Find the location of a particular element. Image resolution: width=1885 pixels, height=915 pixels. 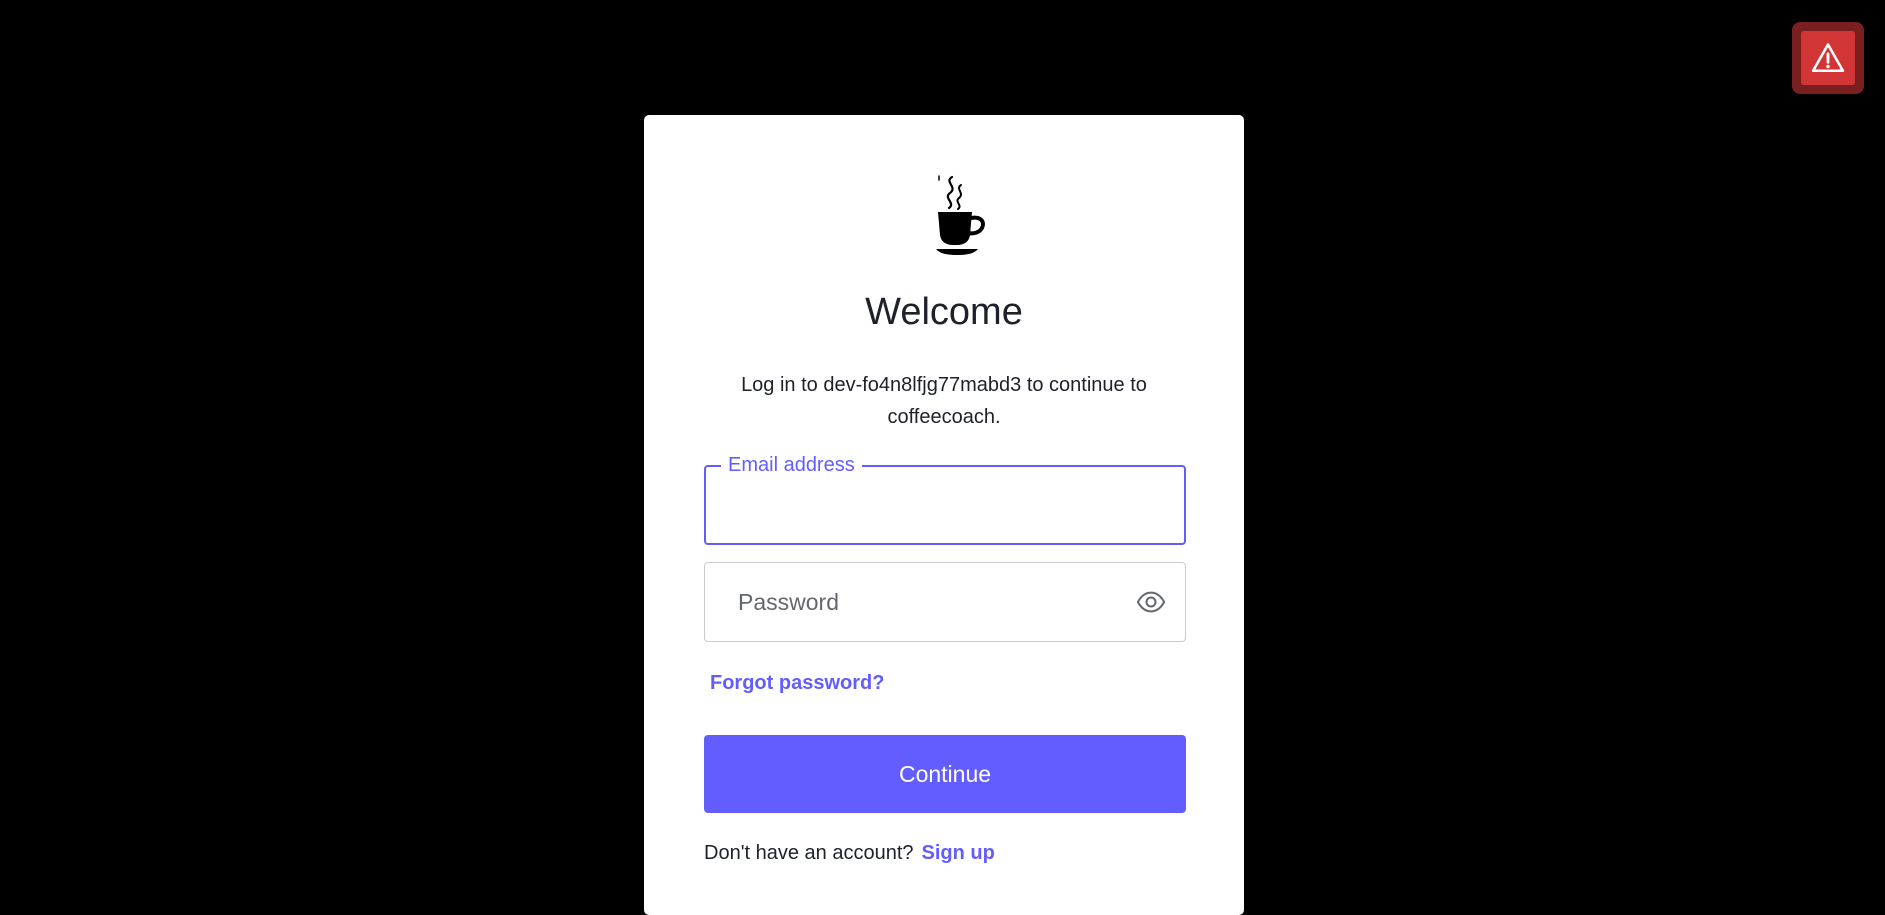

show-password-toggle is located at coordinates (1151, 602).